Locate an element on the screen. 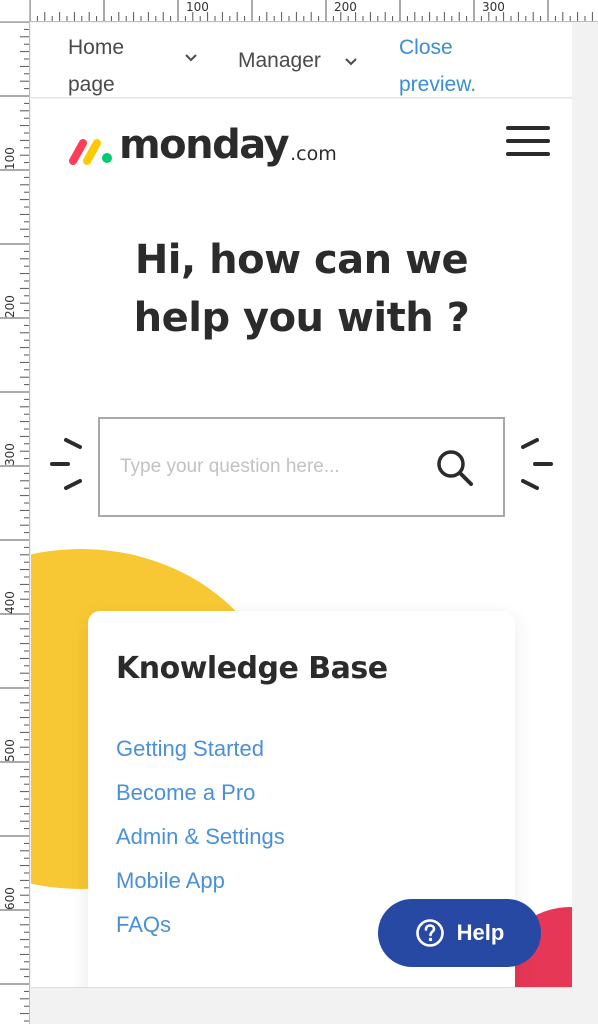  ruler-top-ticks: 100 200 300 is located at coordinates (311, 10).